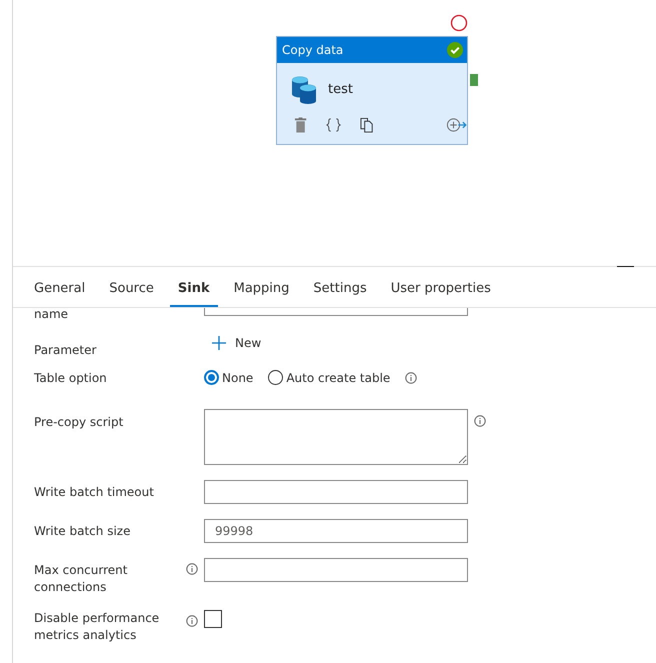  What do you see at coordinates (229, 377) in the screenshot?
I see `radio-option: None` at bounding box center [229, 377].